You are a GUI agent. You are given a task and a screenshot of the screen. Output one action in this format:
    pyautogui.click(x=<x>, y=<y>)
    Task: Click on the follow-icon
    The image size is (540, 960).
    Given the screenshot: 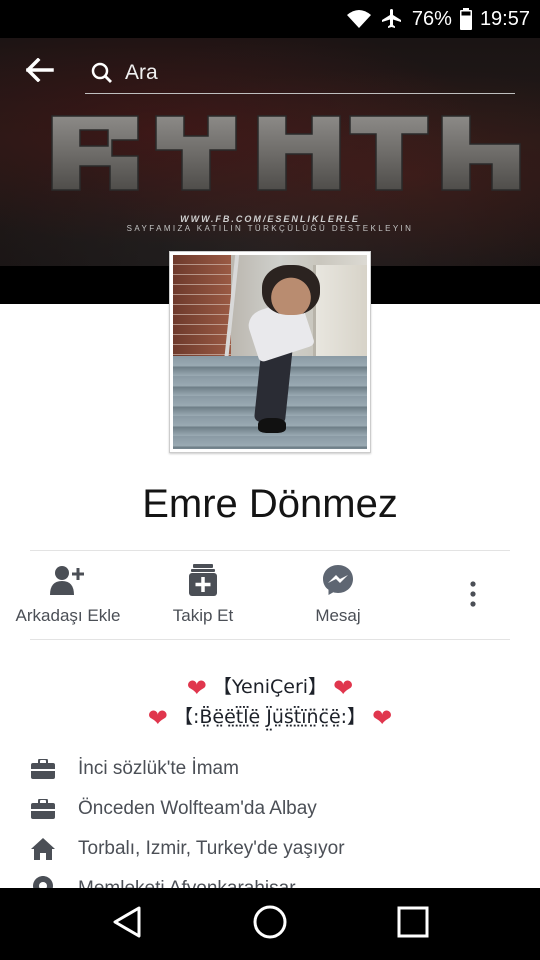 What is the action you would take?
    pyautogui.click(x=203, y=580)
    